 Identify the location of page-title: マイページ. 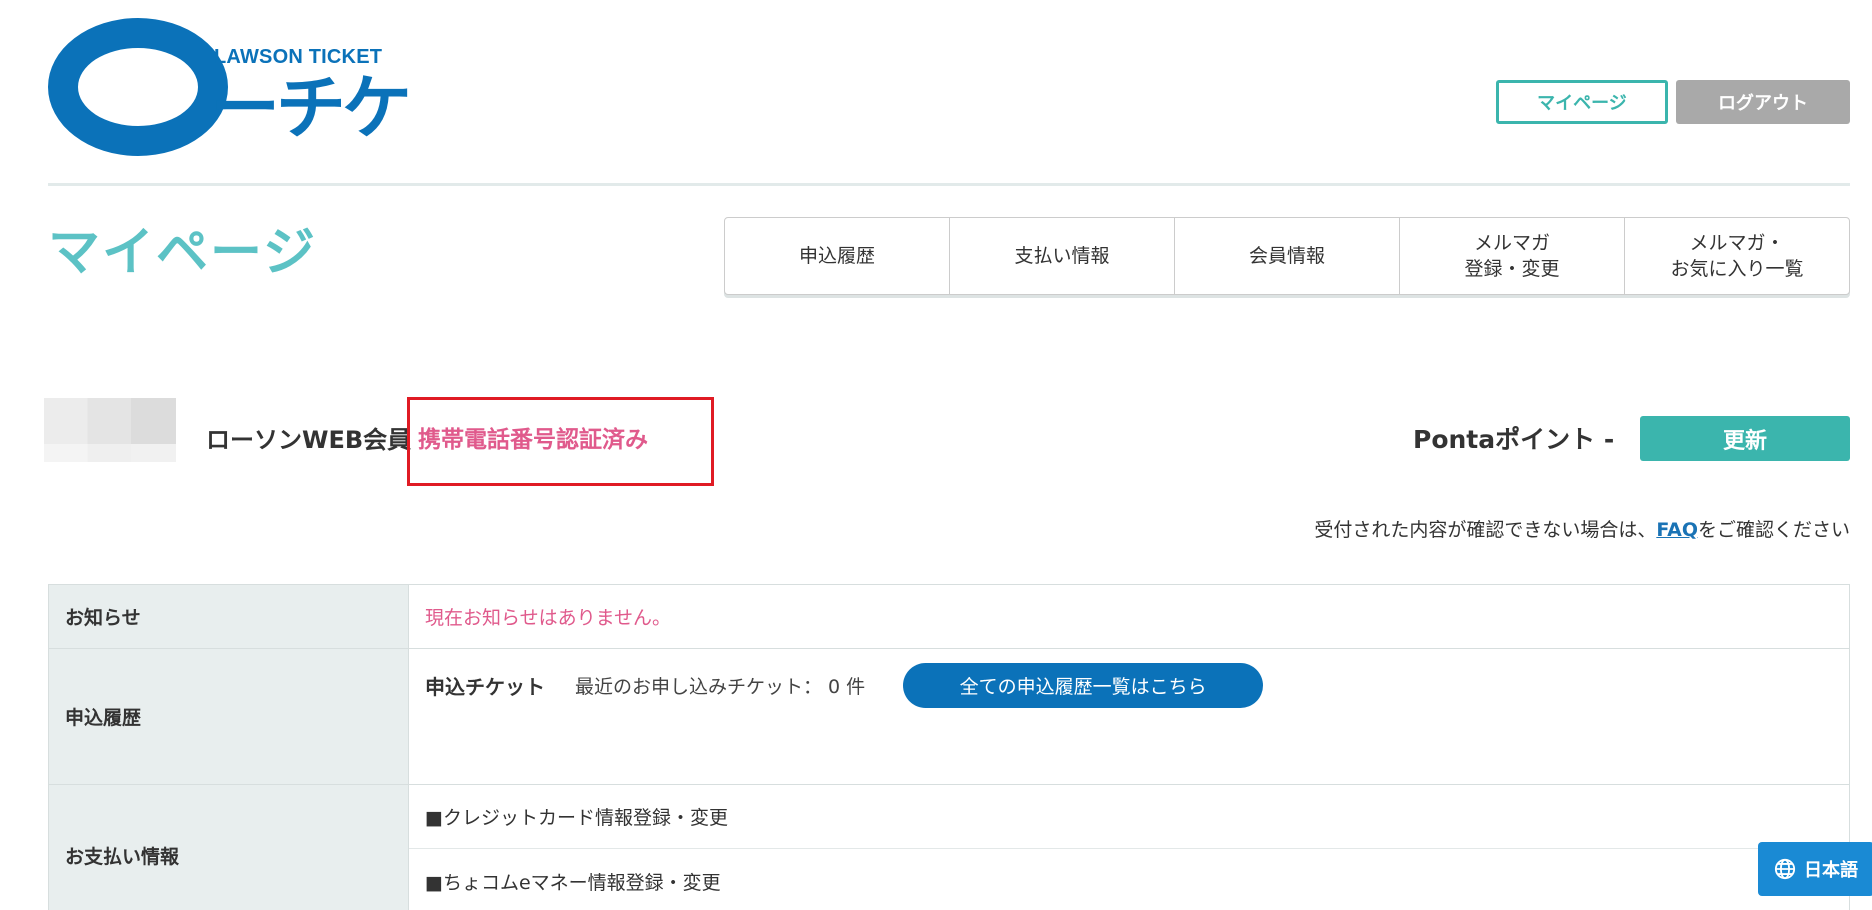
(182, 253).